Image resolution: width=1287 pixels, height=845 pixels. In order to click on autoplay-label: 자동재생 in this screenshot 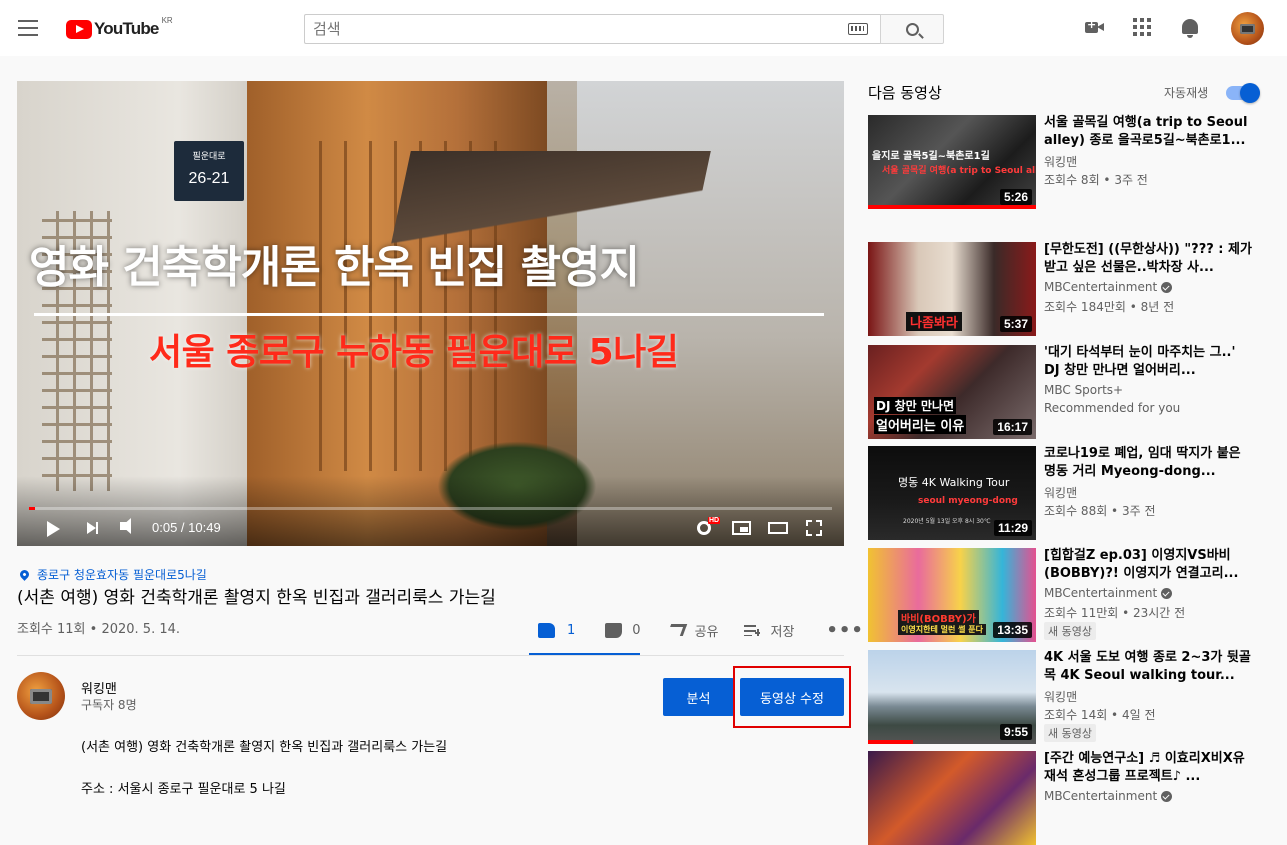, I will do `click(1186, 93)`.